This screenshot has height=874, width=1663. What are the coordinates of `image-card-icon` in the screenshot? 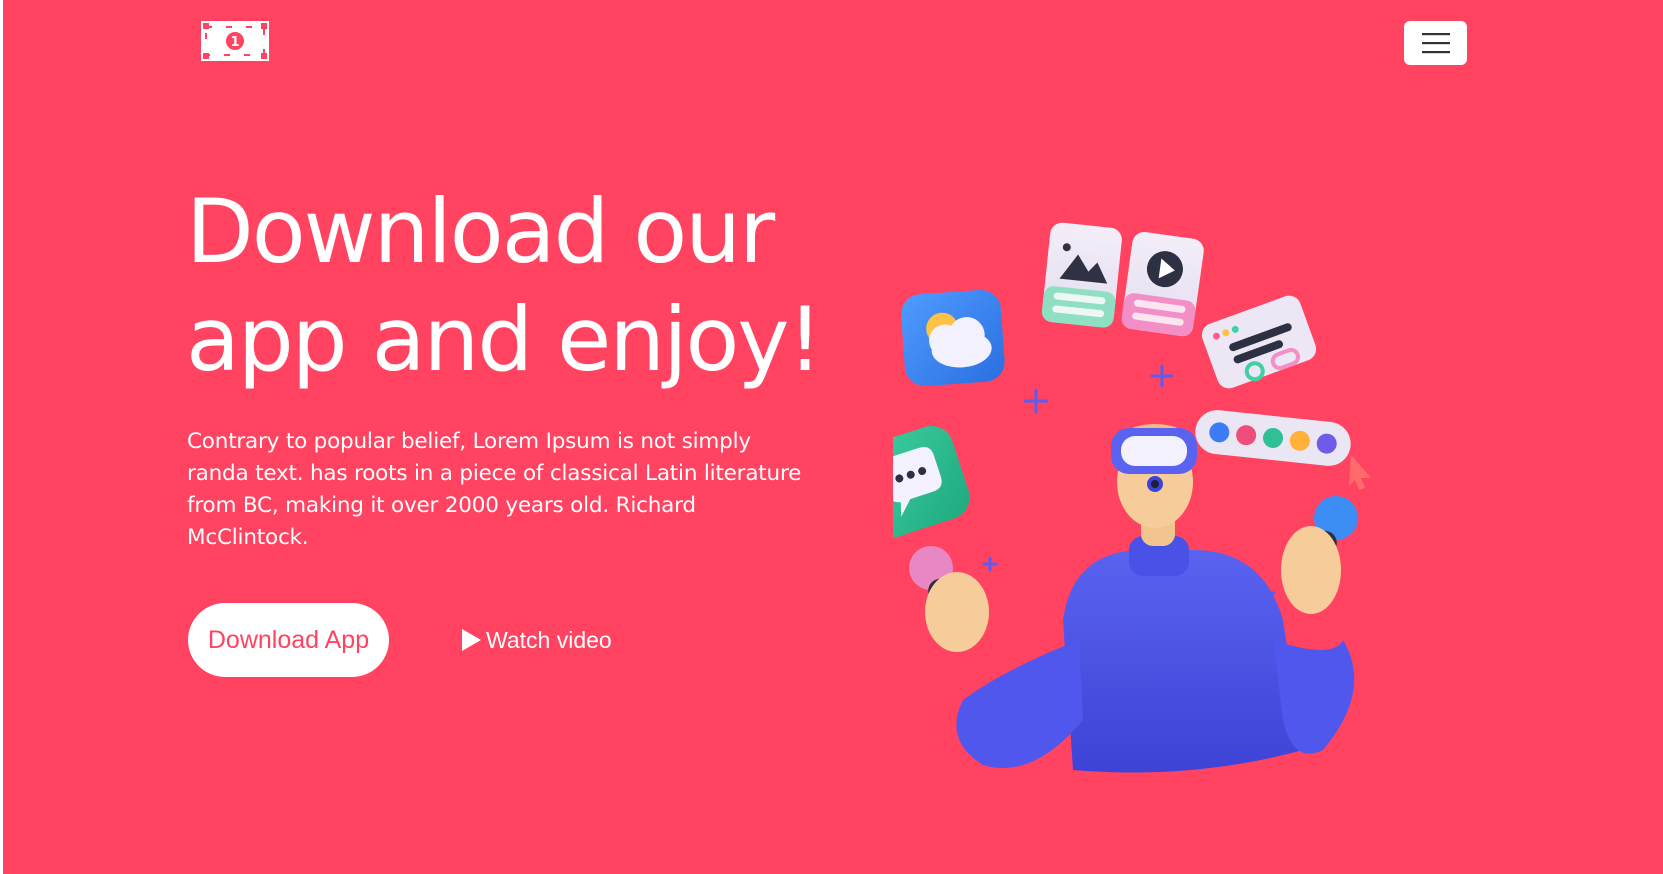 It's located at (1081, 275).